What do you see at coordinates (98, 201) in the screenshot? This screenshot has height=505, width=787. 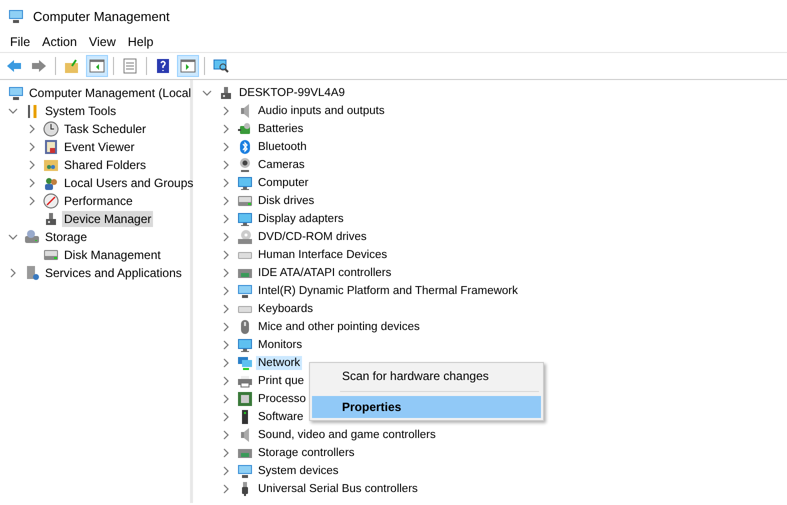 I see `tree-item: Performance` at bounding box center [98, 201].